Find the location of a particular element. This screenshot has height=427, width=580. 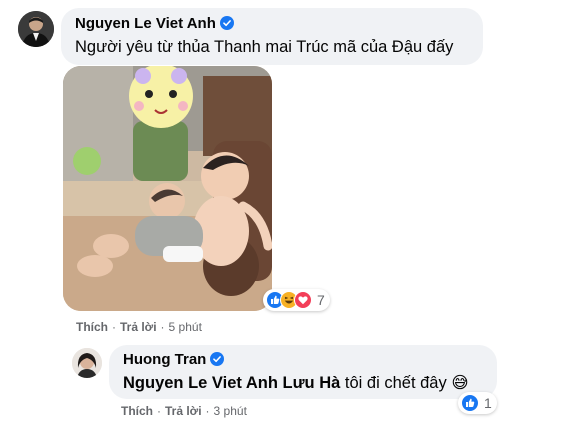

reply-actions: Thích · Trả lời · 3 phút is located at coordinates (184, 411).